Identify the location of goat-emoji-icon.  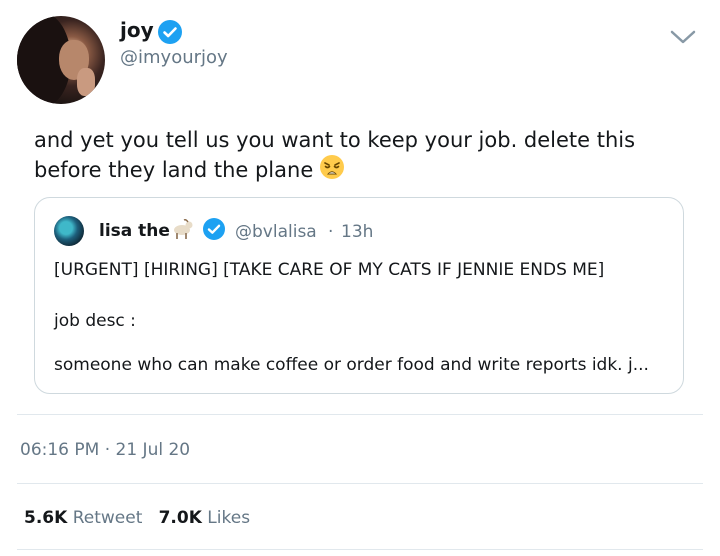
(182, 232).